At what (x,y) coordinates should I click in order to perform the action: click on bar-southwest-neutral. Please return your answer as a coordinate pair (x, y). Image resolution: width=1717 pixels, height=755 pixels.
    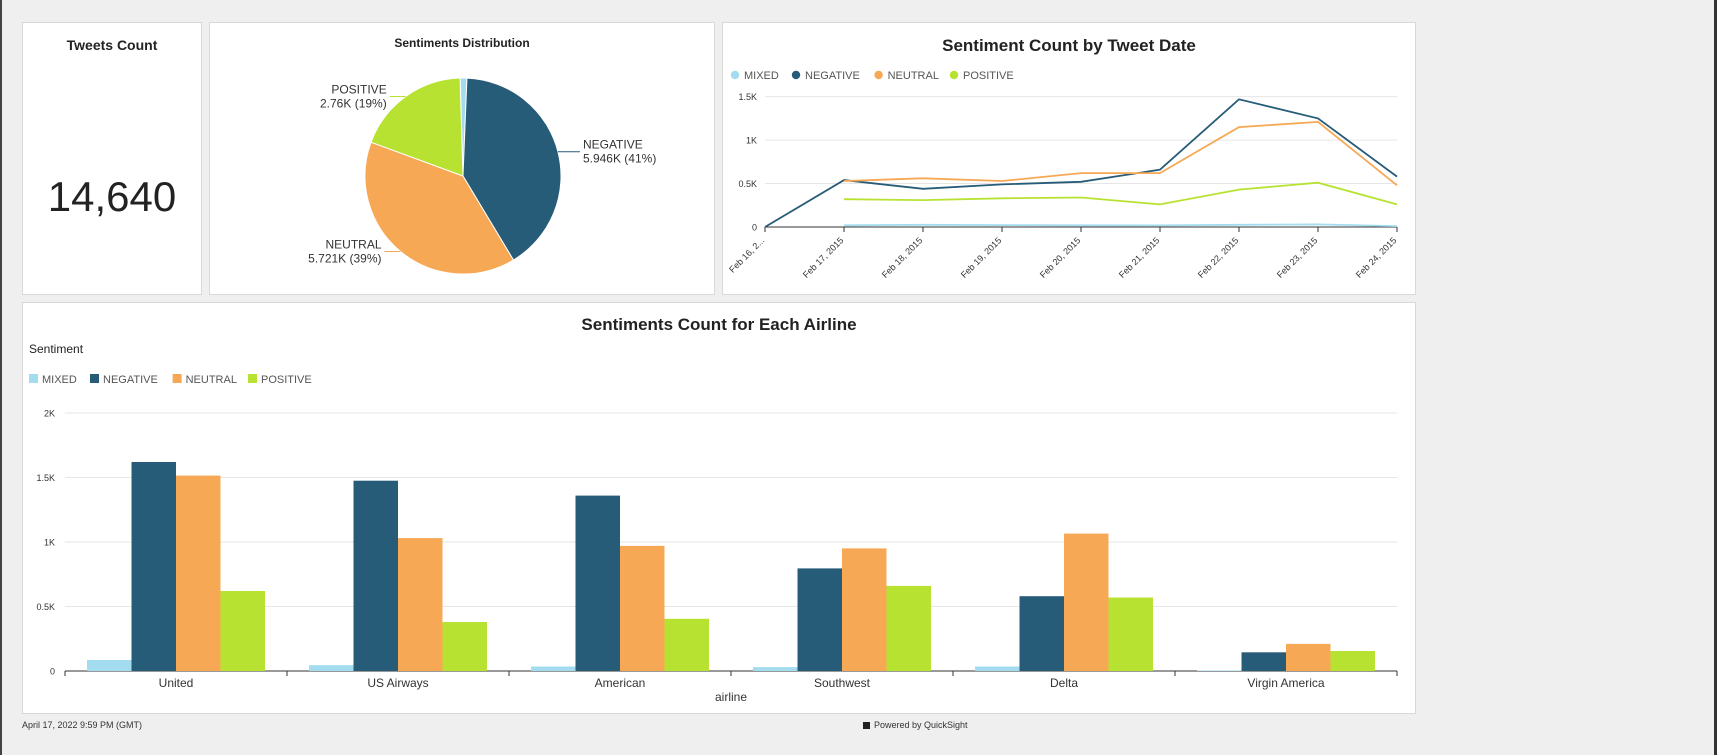
    Looking at the image, I should click on (864, 609).